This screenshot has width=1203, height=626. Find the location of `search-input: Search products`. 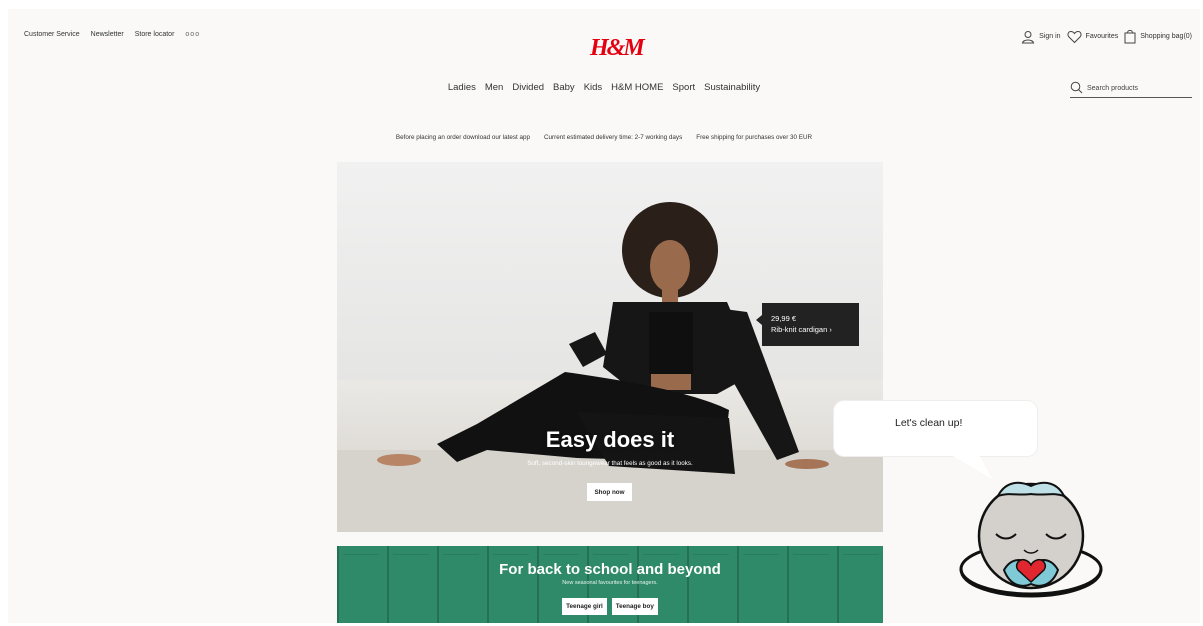

search-input: Search products is located at coordinates (1112, 88).